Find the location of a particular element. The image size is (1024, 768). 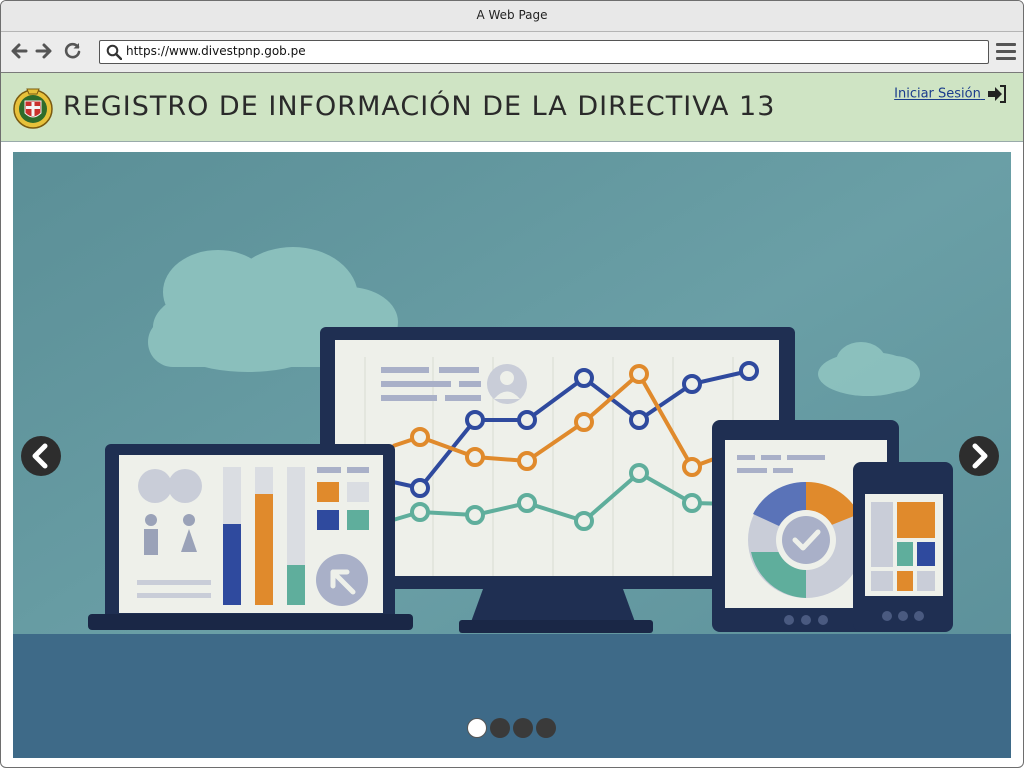

arrow-left-icon is located at coordinates (19, 51).